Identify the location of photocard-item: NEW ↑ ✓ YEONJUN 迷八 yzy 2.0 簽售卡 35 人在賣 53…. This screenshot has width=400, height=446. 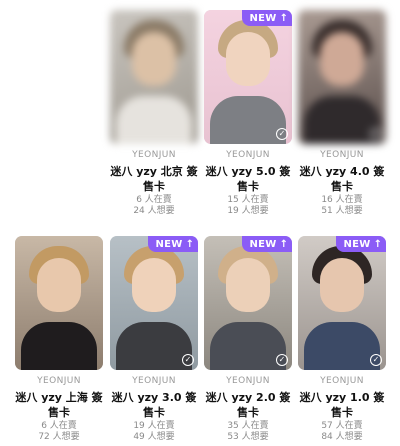
(248, 339).